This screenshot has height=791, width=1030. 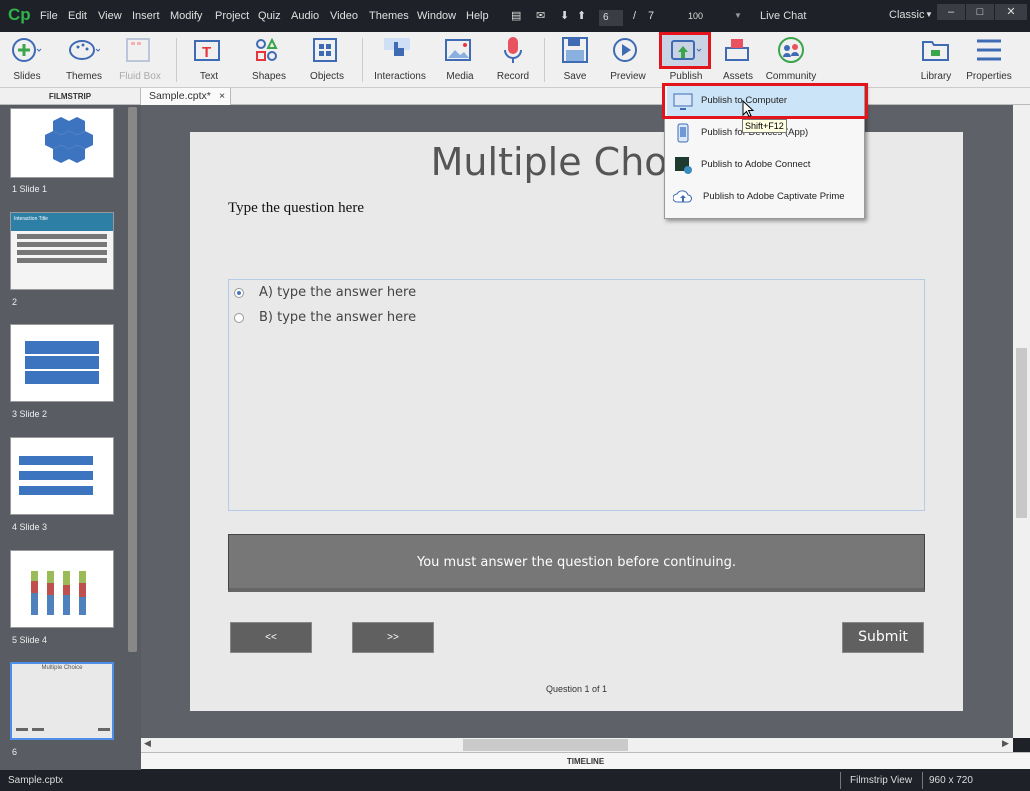 What do you see at coordinates (232, 16) in the screenshot?
I see `menu-project: Project` at bounding box center [232, 16].